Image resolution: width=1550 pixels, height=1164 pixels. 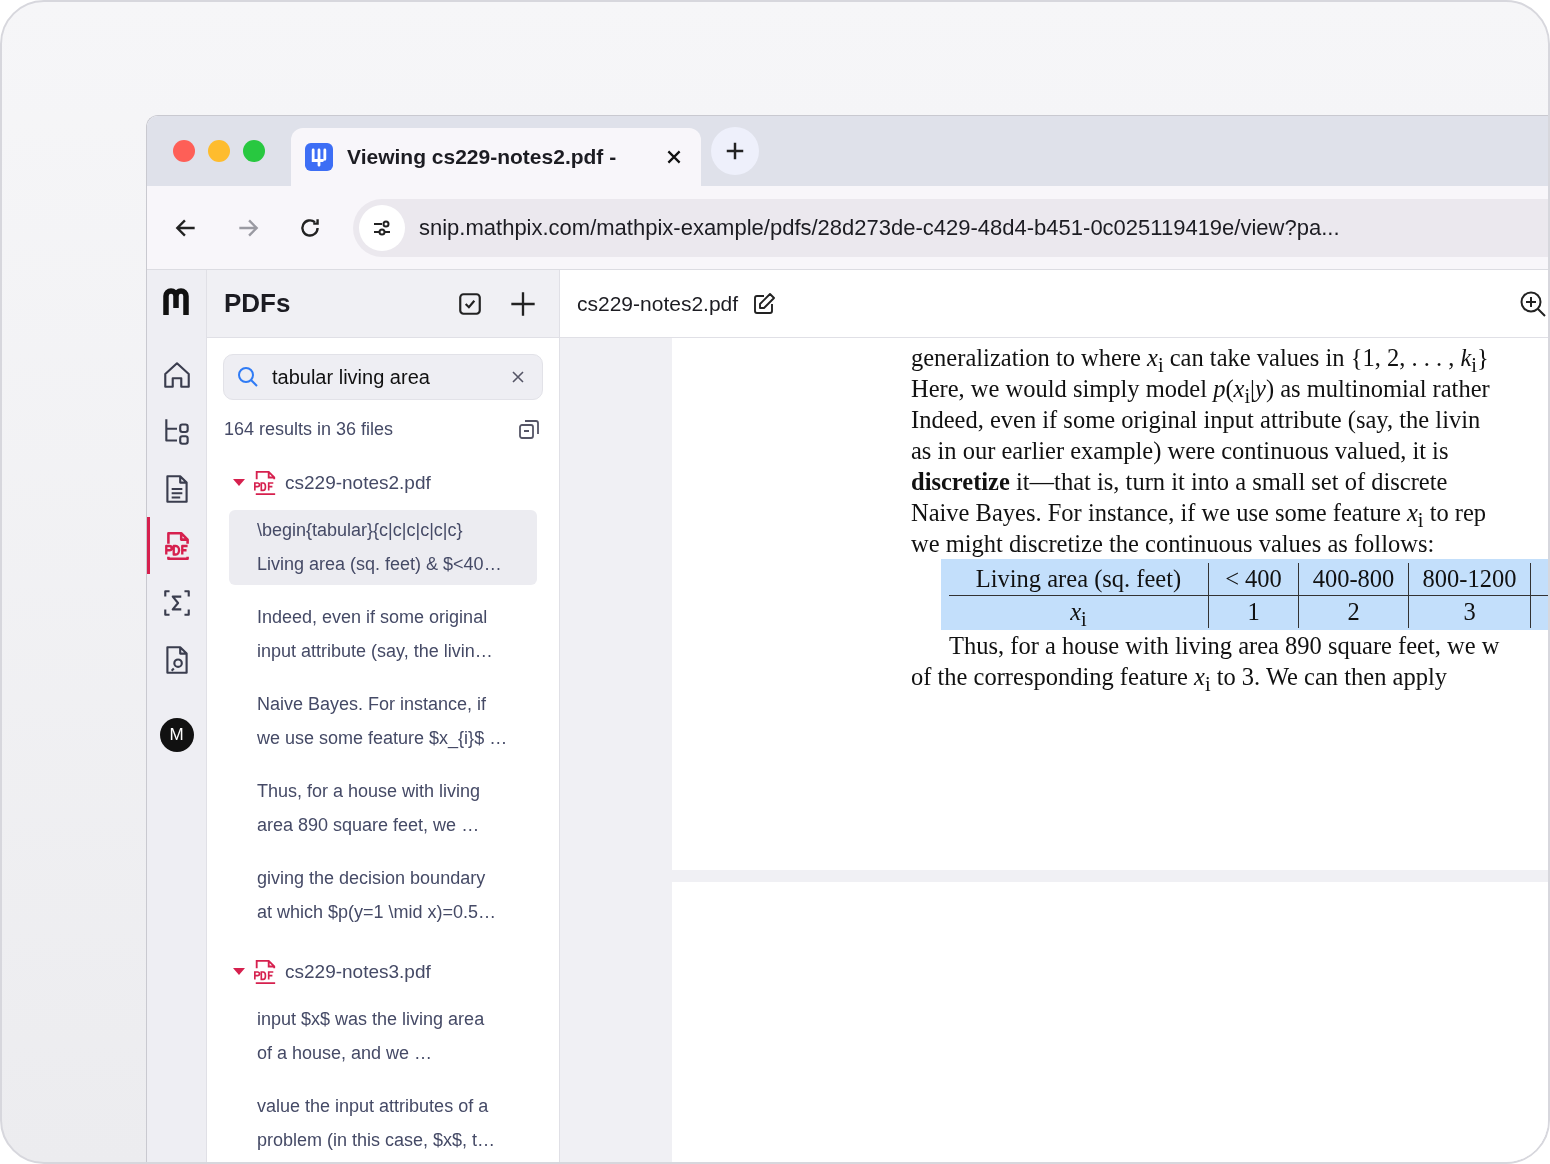 I want to click on logo-icon, so click(x=176, y=303).